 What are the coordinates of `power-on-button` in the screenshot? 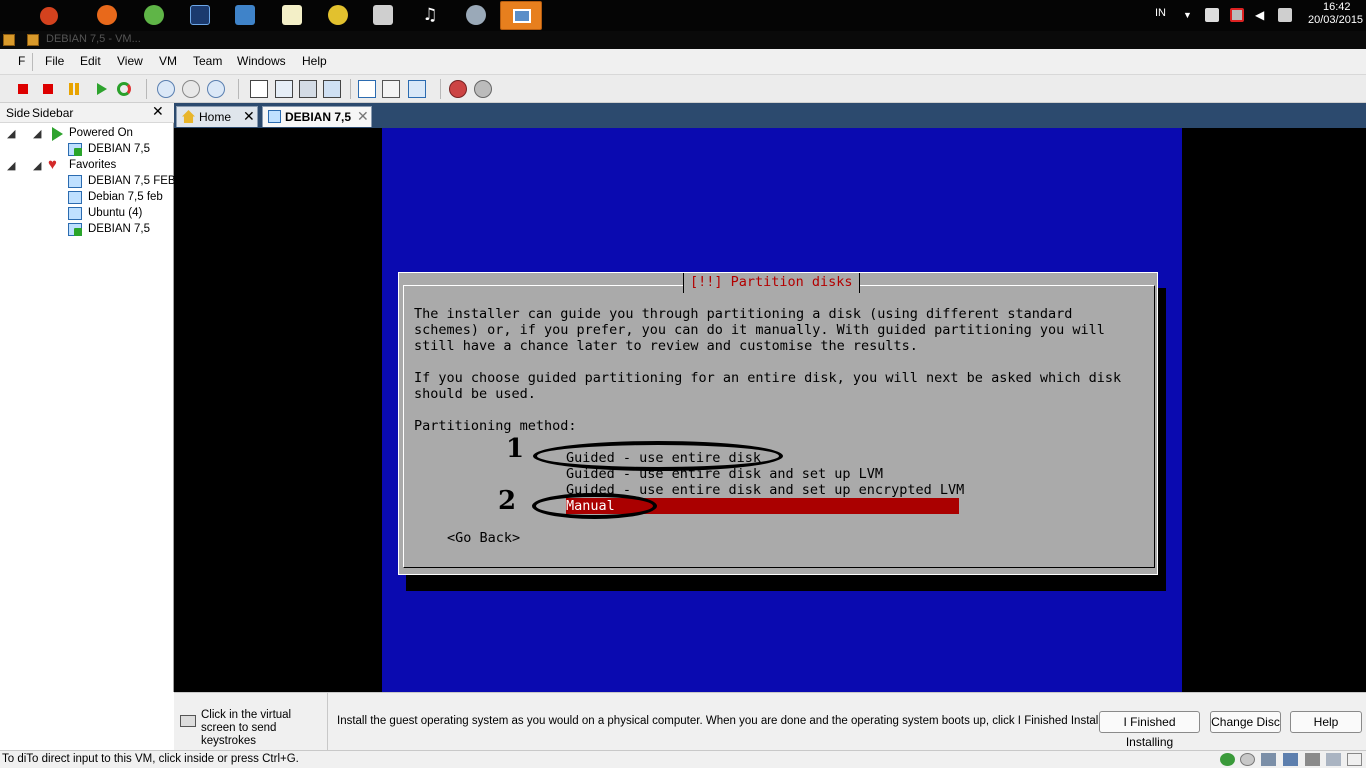 It's located at (101, 89).